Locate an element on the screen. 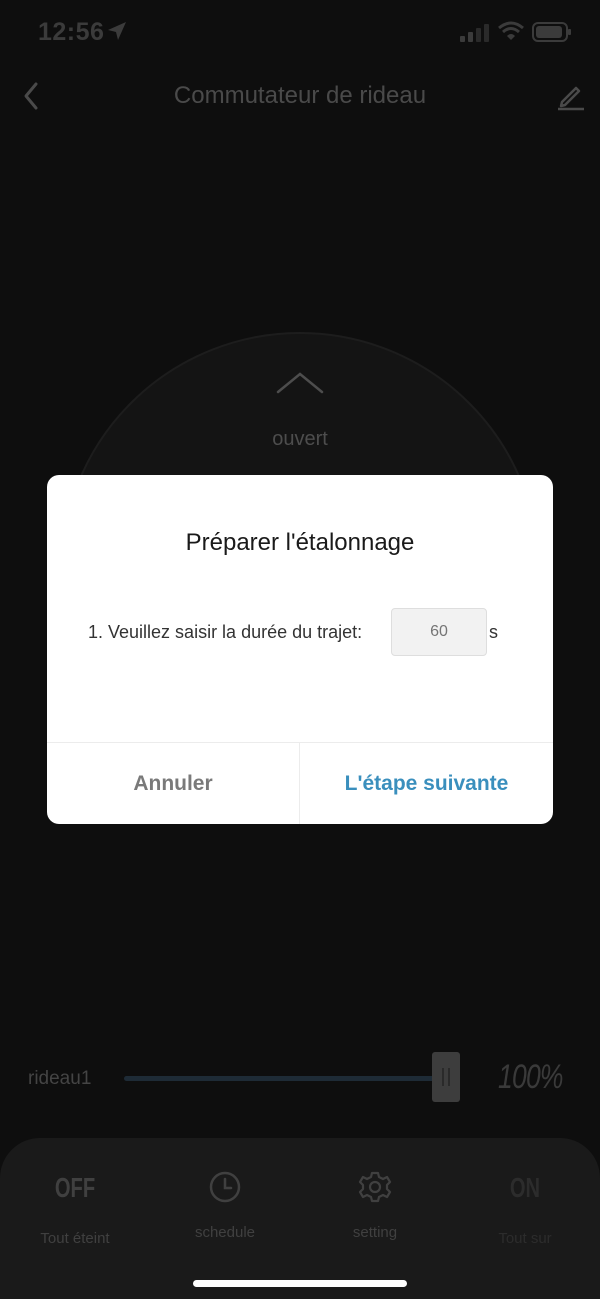 This screenshot has height=1299, width=600. travel-duration-prompt: 1. Veuillez saisir la durée du trajet: is located at coordinates (225, 632).